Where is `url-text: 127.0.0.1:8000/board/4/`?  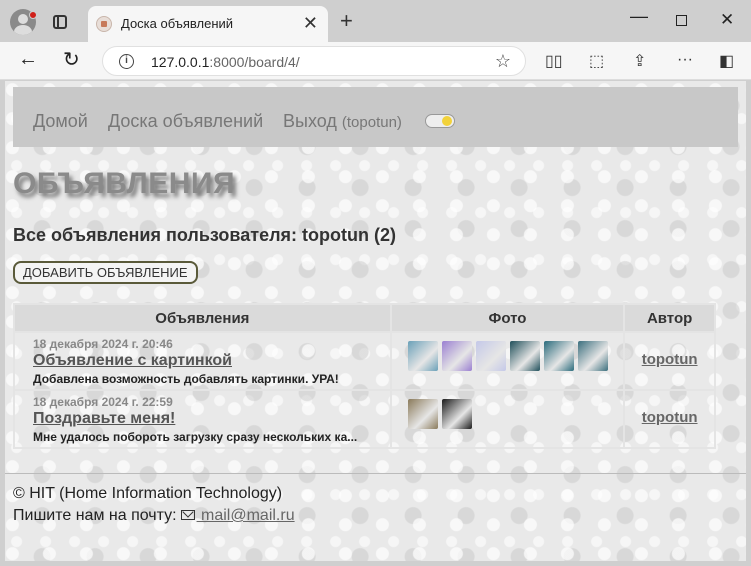 url-text: 127.0.0.1:8000/board/4/ is located at coordinates (225, 62).